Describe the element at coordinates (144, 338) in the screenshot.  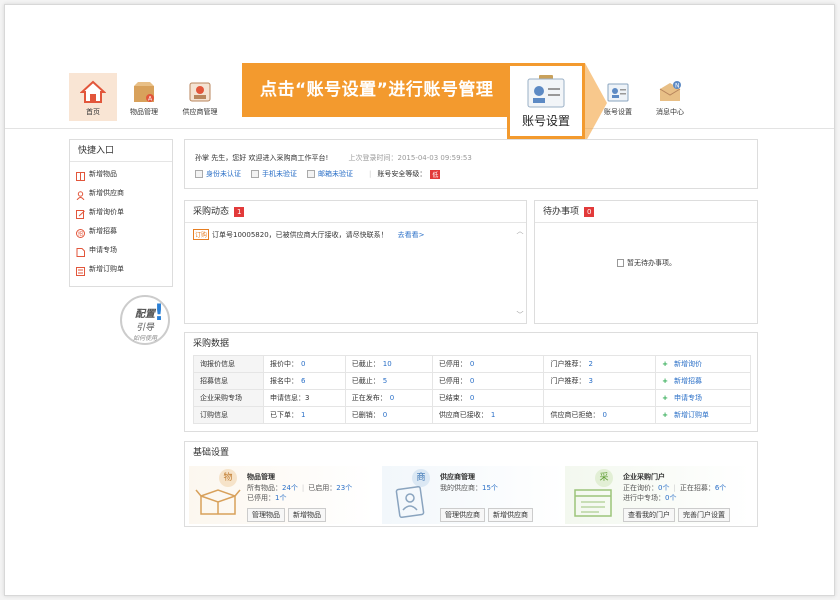
I see `guide-line3: 如何使用` at that location.